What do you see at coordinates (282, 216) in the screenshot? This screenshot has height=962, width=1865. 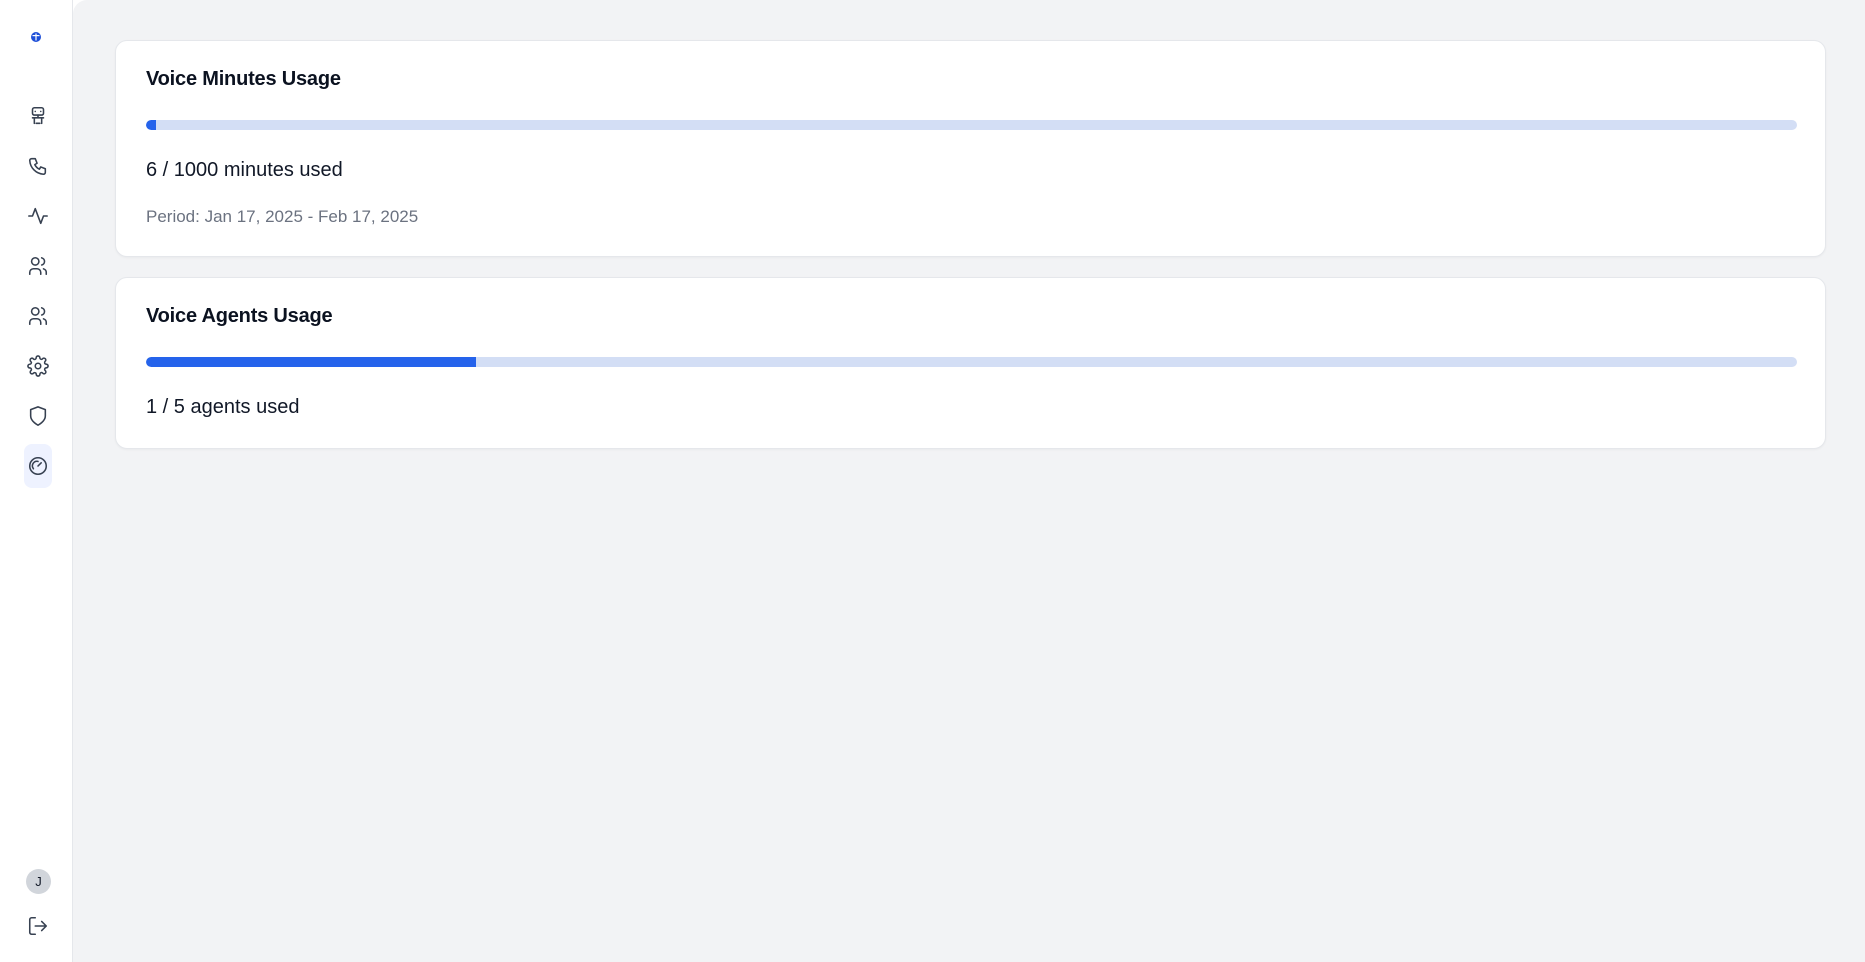 I see `period-text: Period: Jan 17, 2025 - Feb 17, 2025` at bounding box center [282, 216].